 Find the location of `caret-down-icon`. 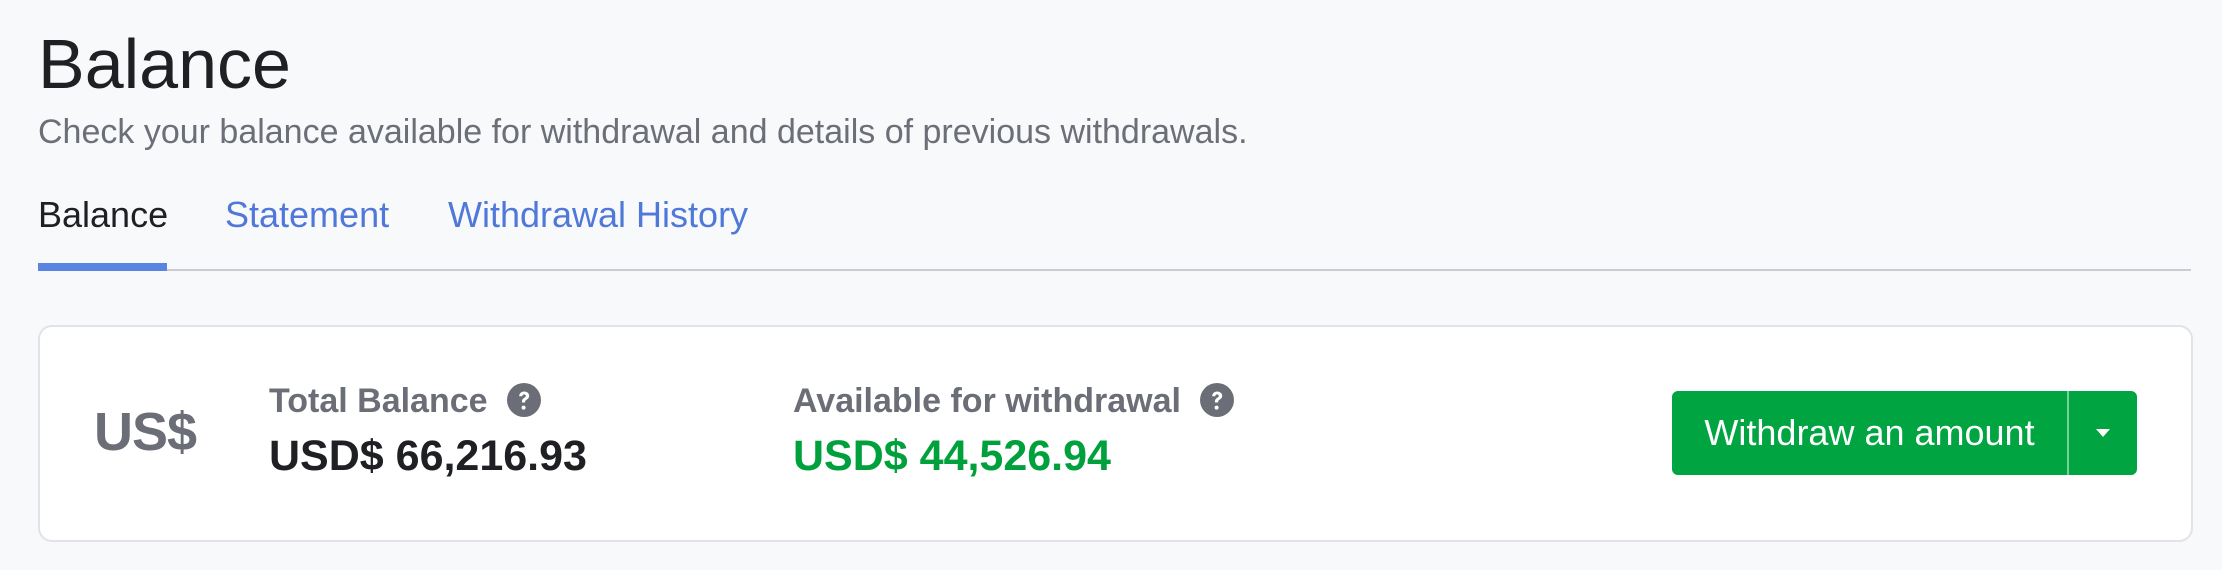

caret-down-icon is located at coordinates (2103, 433).